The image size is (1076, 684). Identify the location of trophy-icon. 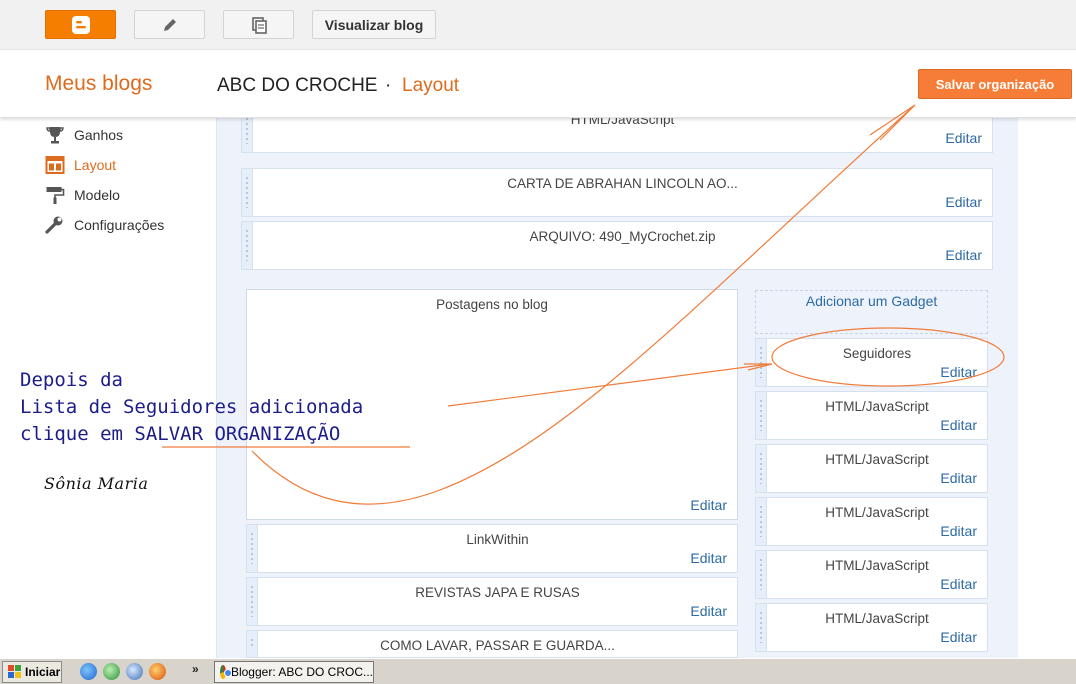
(55, 135).